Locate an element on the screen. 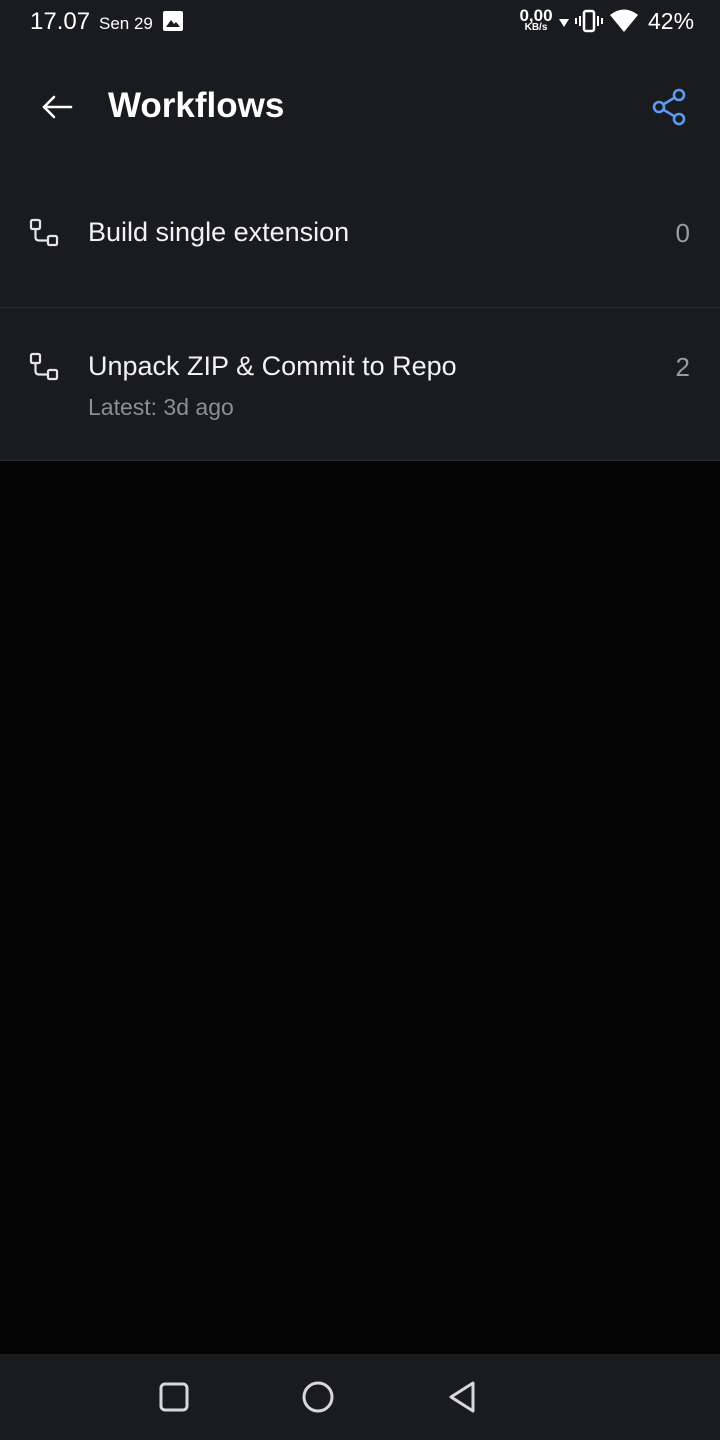 This screenshot has height=1440, width=720. system-back-button is located at coordinates (462, 1397).